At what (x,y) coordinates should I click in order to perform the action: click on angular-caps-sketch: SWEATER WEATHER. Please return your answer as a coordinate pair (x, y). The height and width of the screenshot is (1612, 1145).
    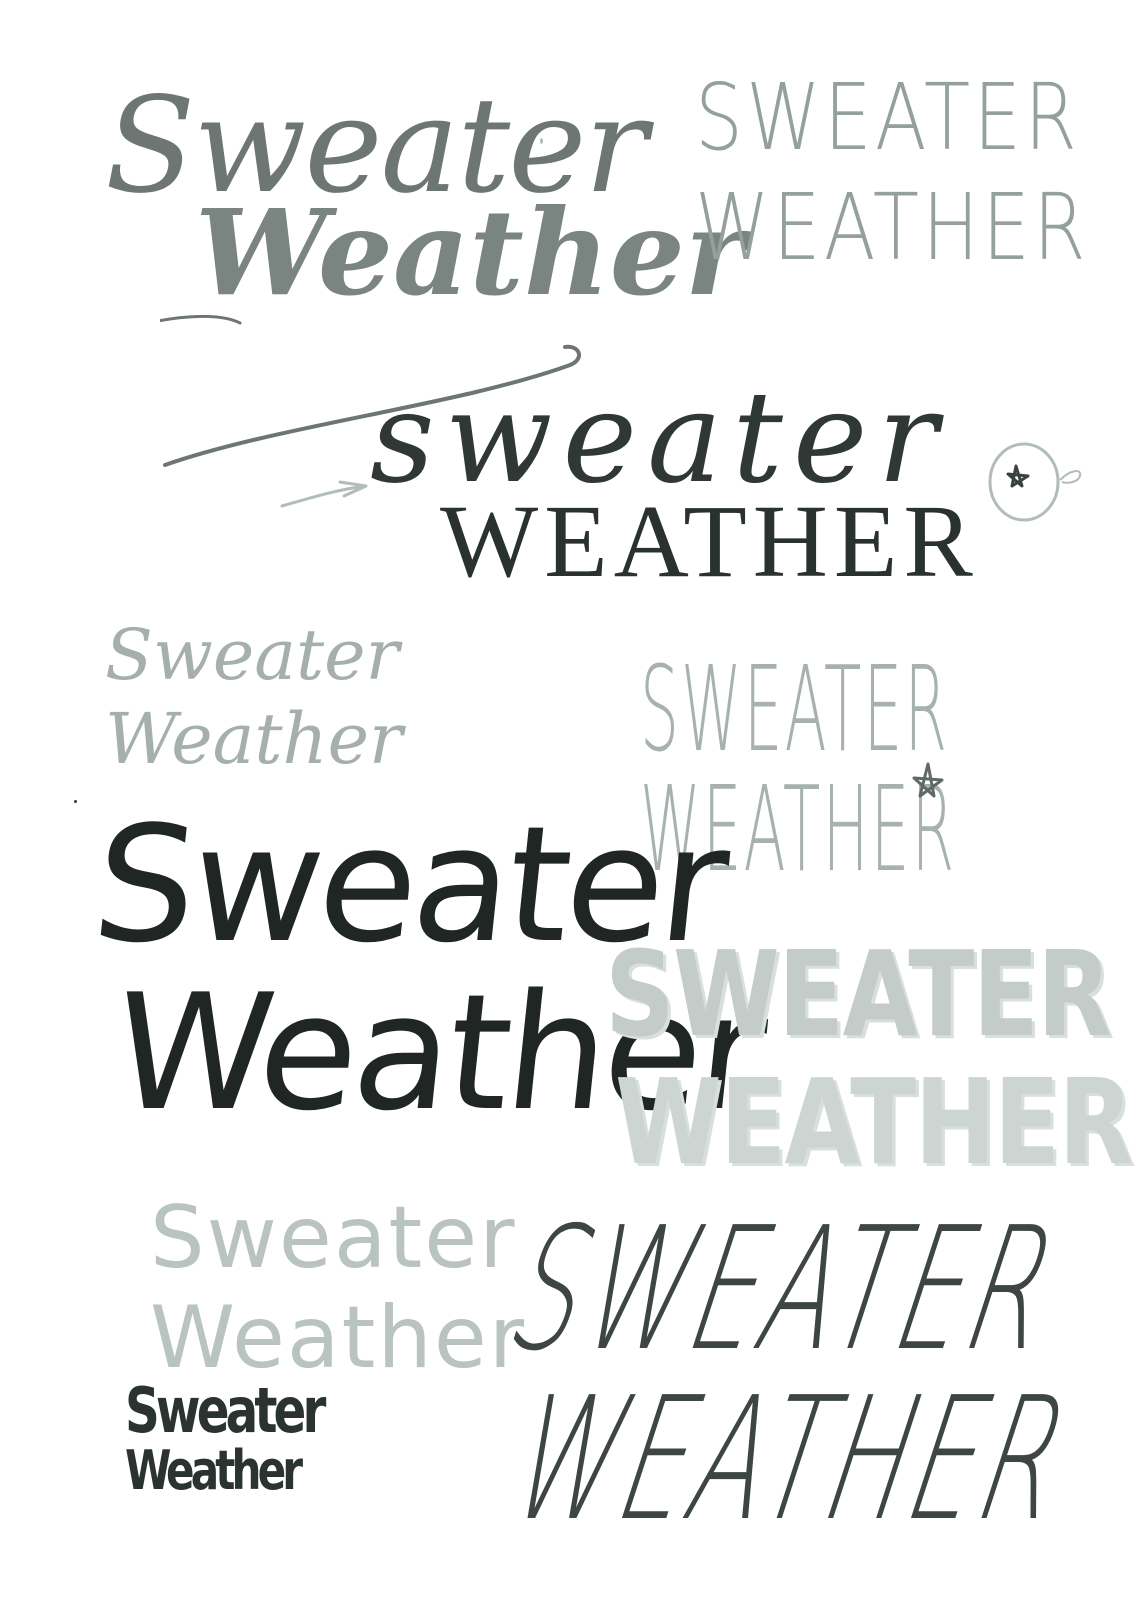
    Looking at the image, I should click on (816, 1375).